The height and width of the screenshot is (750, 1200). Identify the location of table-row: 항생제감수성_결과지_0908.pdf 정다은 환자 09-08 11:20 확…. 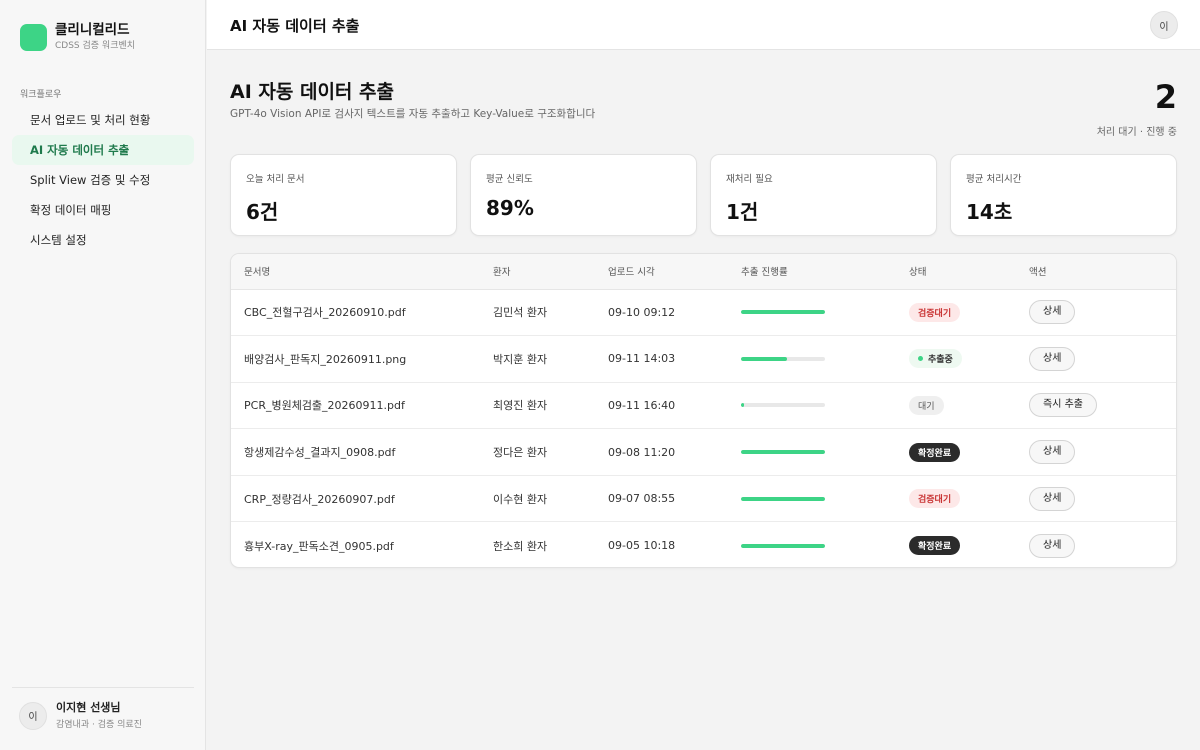
(703, 452).